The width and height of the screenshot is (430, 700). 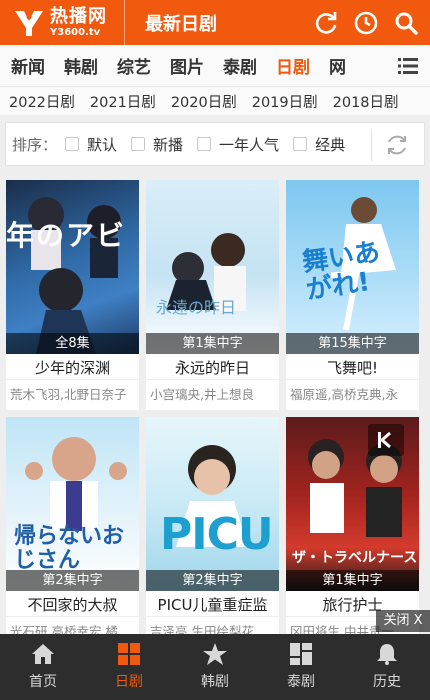 I want to click on show-card: 帰らないおじさん 第2集中字 不回家的大叔 光石研,高桥幸宏,橘, so click(x=72, y=525).